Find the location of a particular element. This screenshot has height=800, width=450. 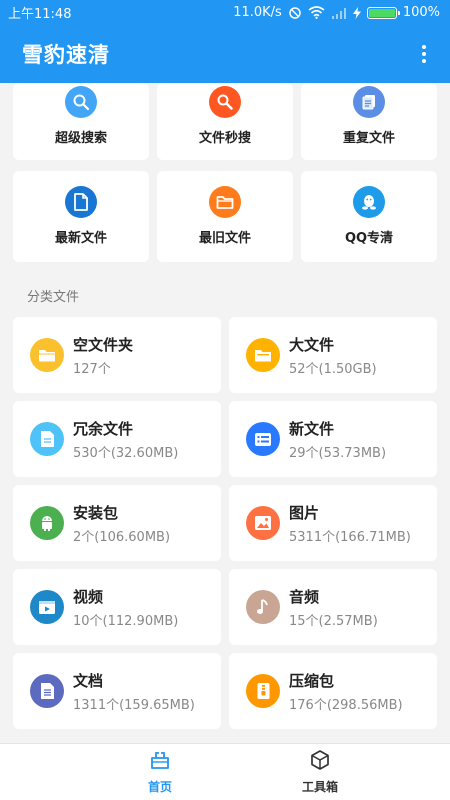

category-count: 5311个(166.71MB) is located at coordinates (350, 537).